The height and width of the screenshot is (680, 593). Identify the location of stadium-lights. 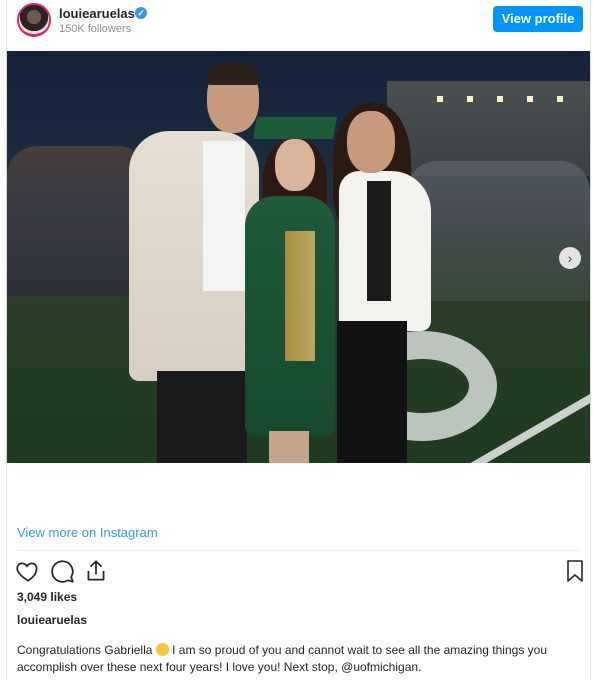
(507, 99).